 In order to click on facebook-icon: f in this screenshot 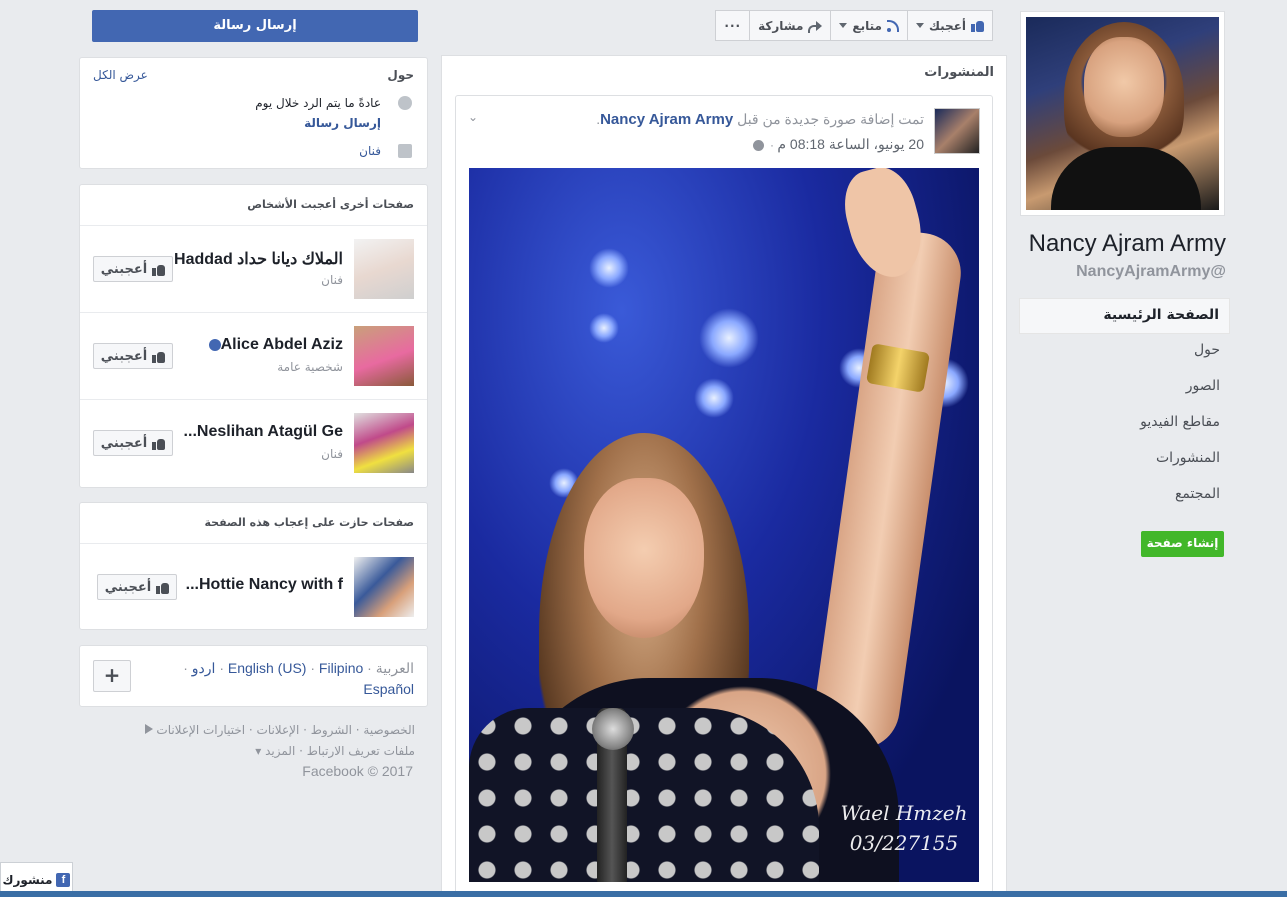, I will do `click(63, 880)`.